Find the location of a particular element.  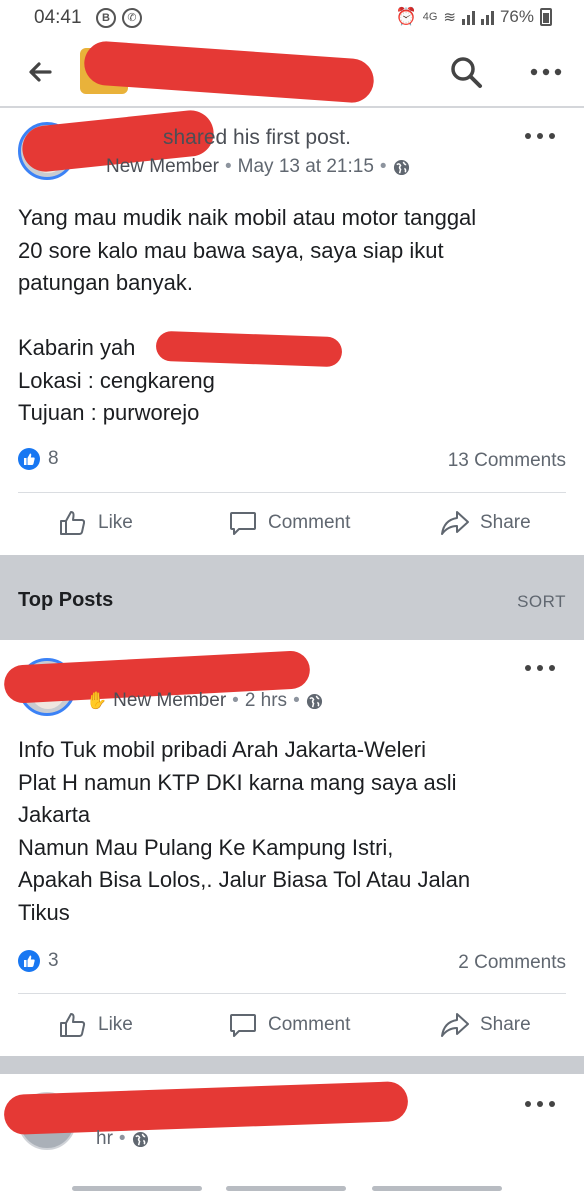

status-time: 04:41 is located at coordinates (58, 17).